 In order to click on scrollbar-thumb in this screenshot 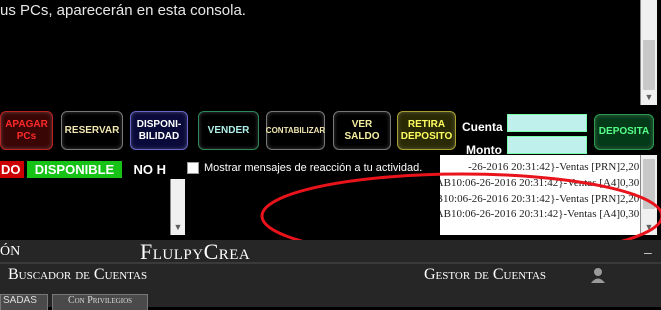, I will do `click(649, 65)`.